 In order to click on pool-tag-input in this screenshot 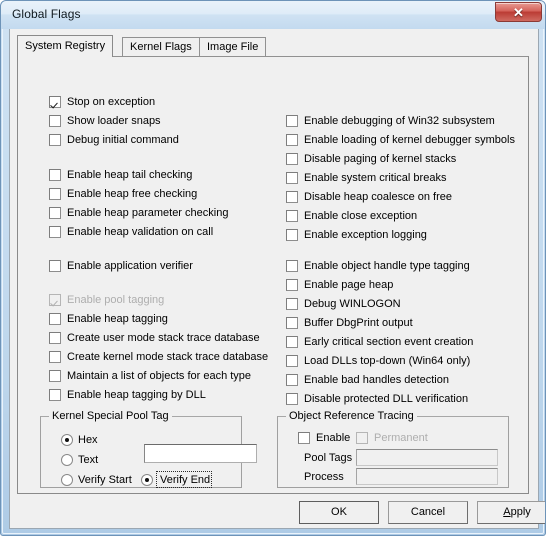, I will do `click(200, 453)`.